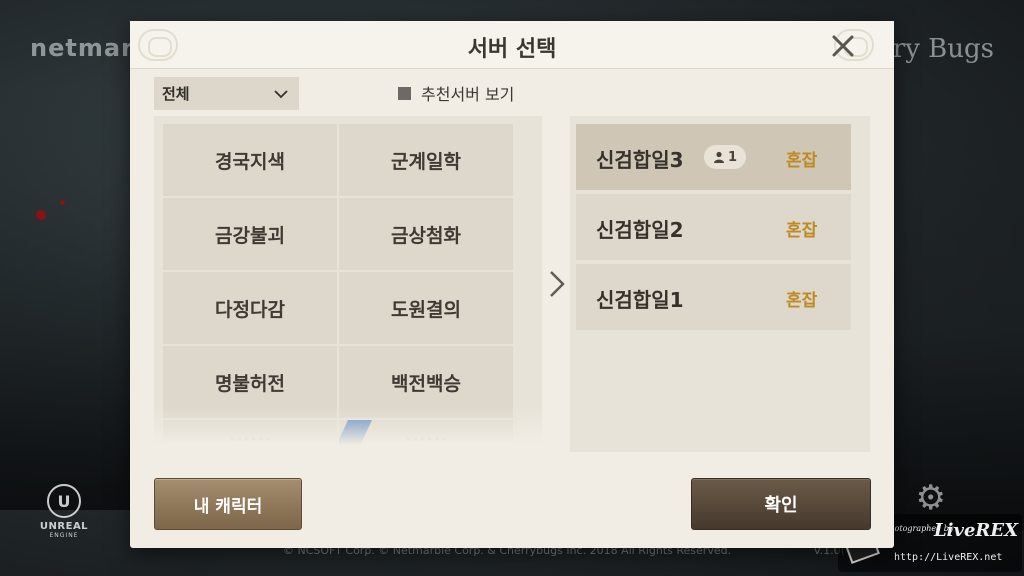  Describe the element at coordinates (781, 504) in the screenshot. I see `confirm-button: 확인` at that location.